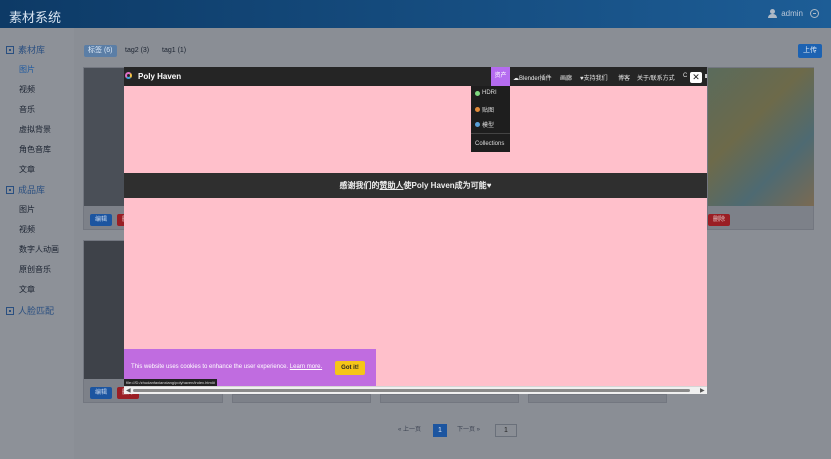  Describe the element at coordinates (477, 93) in the screenshot. I see `hdri-icon` at that location.